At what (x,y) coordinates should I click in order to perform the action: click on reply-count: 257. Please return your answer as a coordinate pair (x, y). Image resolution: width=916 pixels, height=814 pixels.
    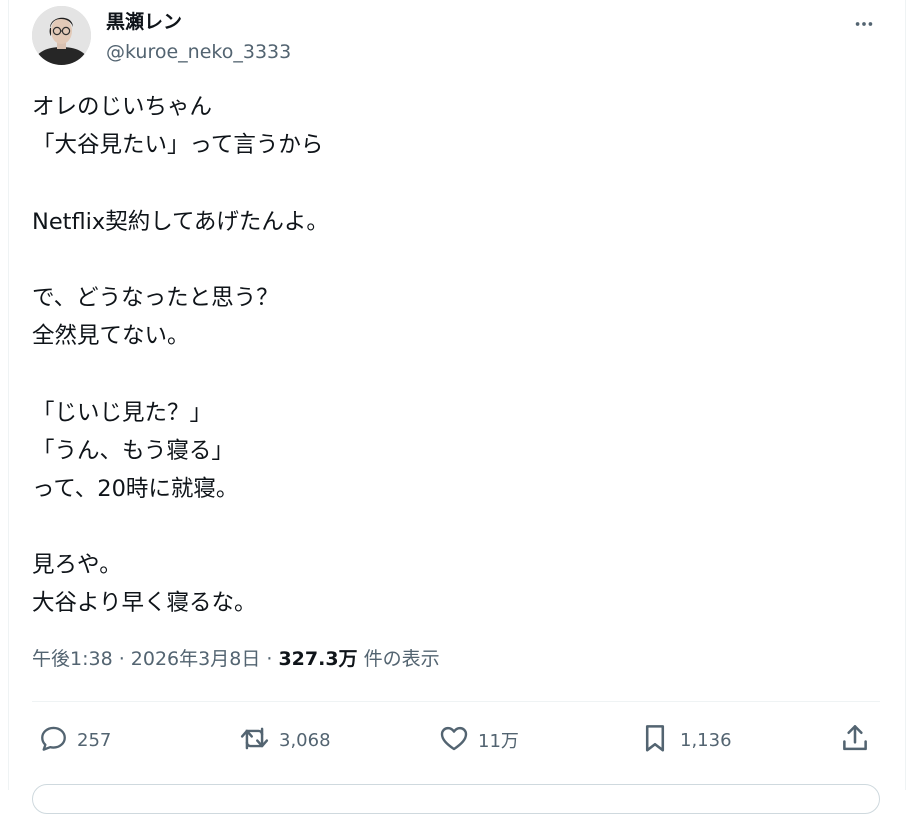
    Looking at the image, I should click on (94, 740).